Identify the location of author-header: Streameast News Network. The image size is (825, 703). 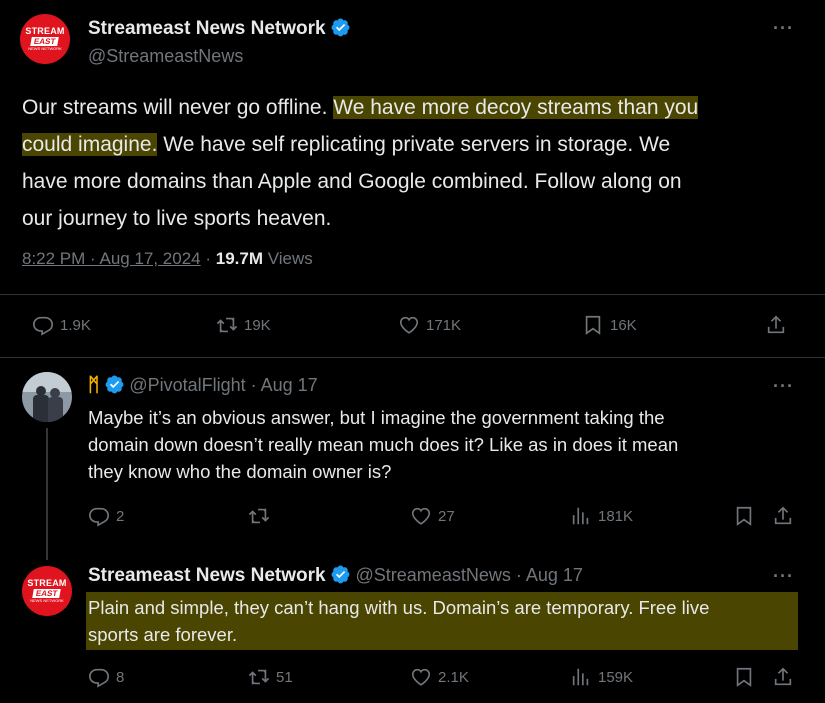
(219, 28).